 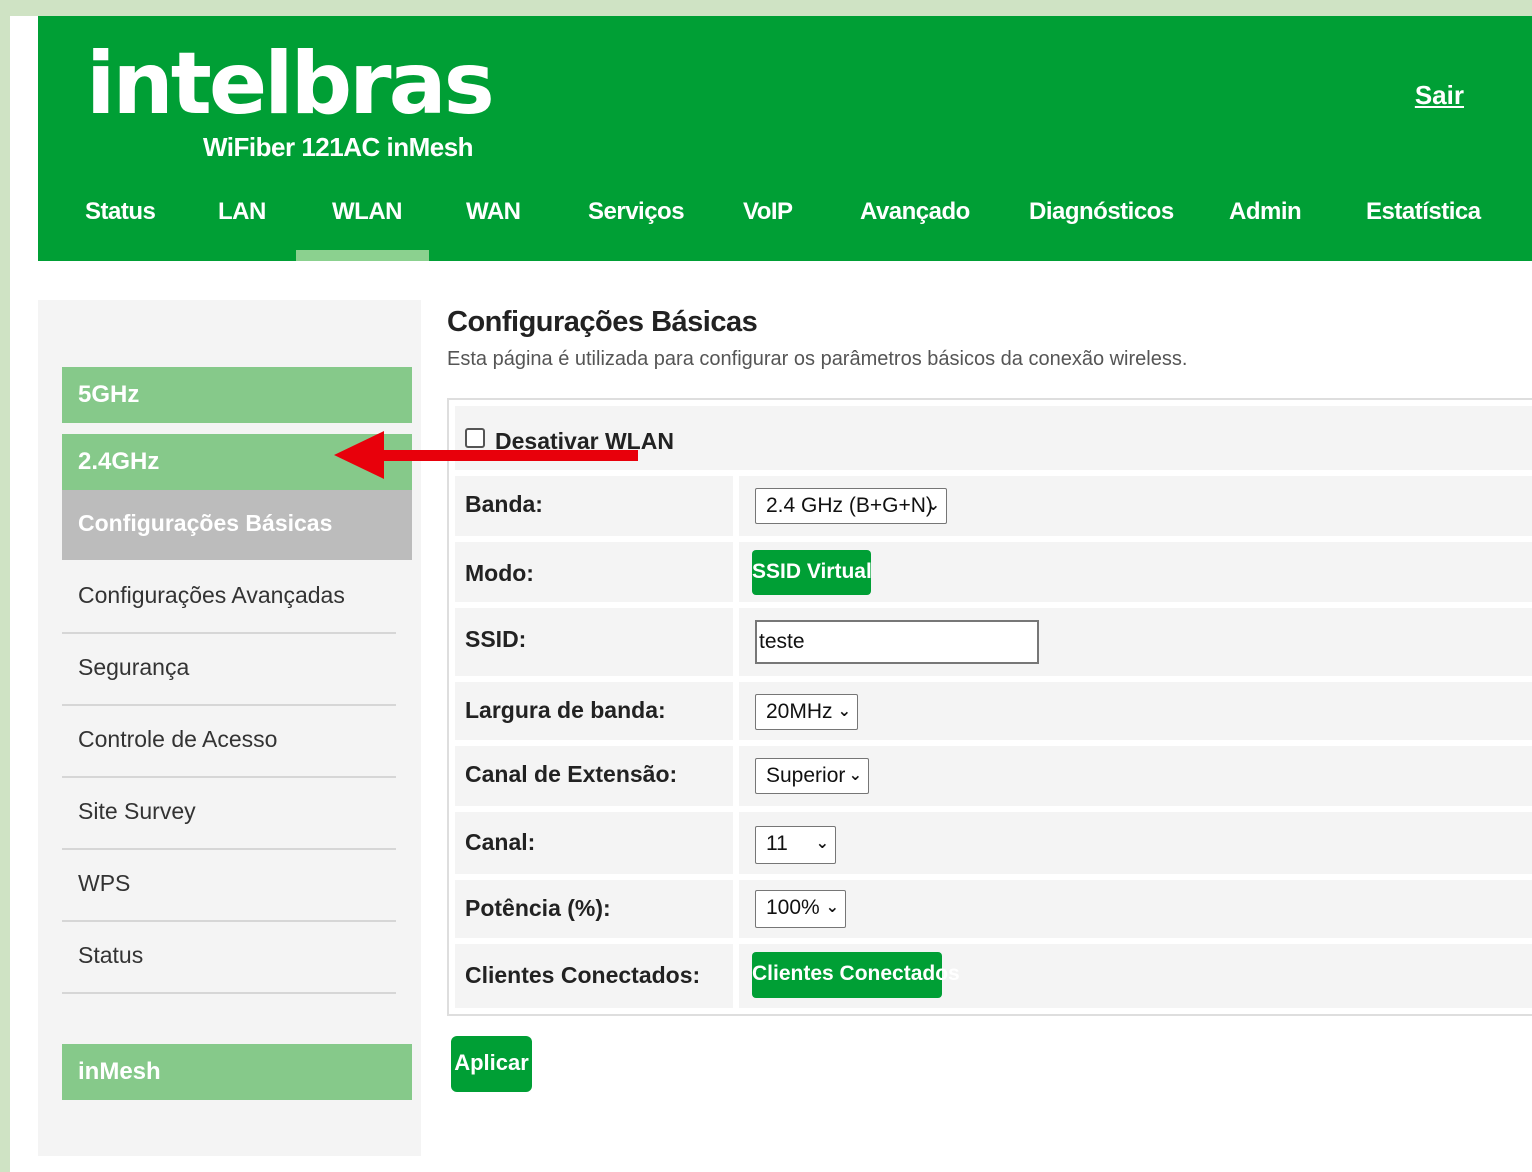 What do you see at coordinates (491, 1064) in the screenshot?
I see `apply-button: Aplicar` at bounding box center [491, 1064].